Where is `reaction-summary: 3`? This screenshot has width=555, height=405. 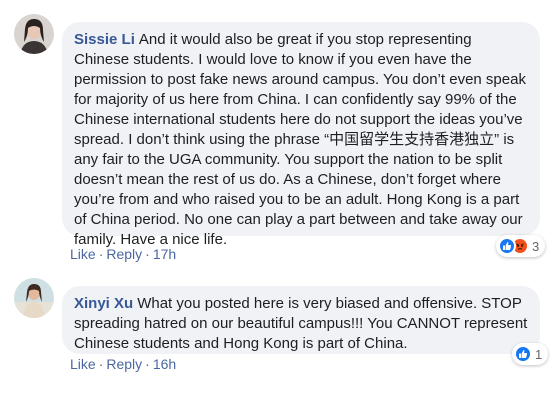
reaction-summary: 3 is located at coordinates (521, 246).